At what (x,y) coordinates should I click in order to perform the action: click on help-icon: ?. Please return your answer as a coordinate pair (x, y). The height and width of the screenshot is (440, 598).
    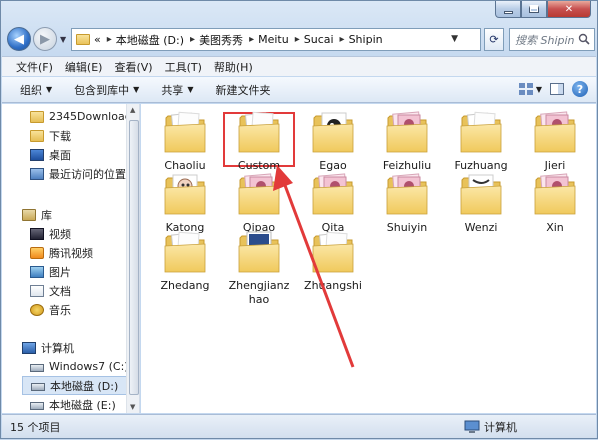
    Looking at the image, I should click on (580, 89).